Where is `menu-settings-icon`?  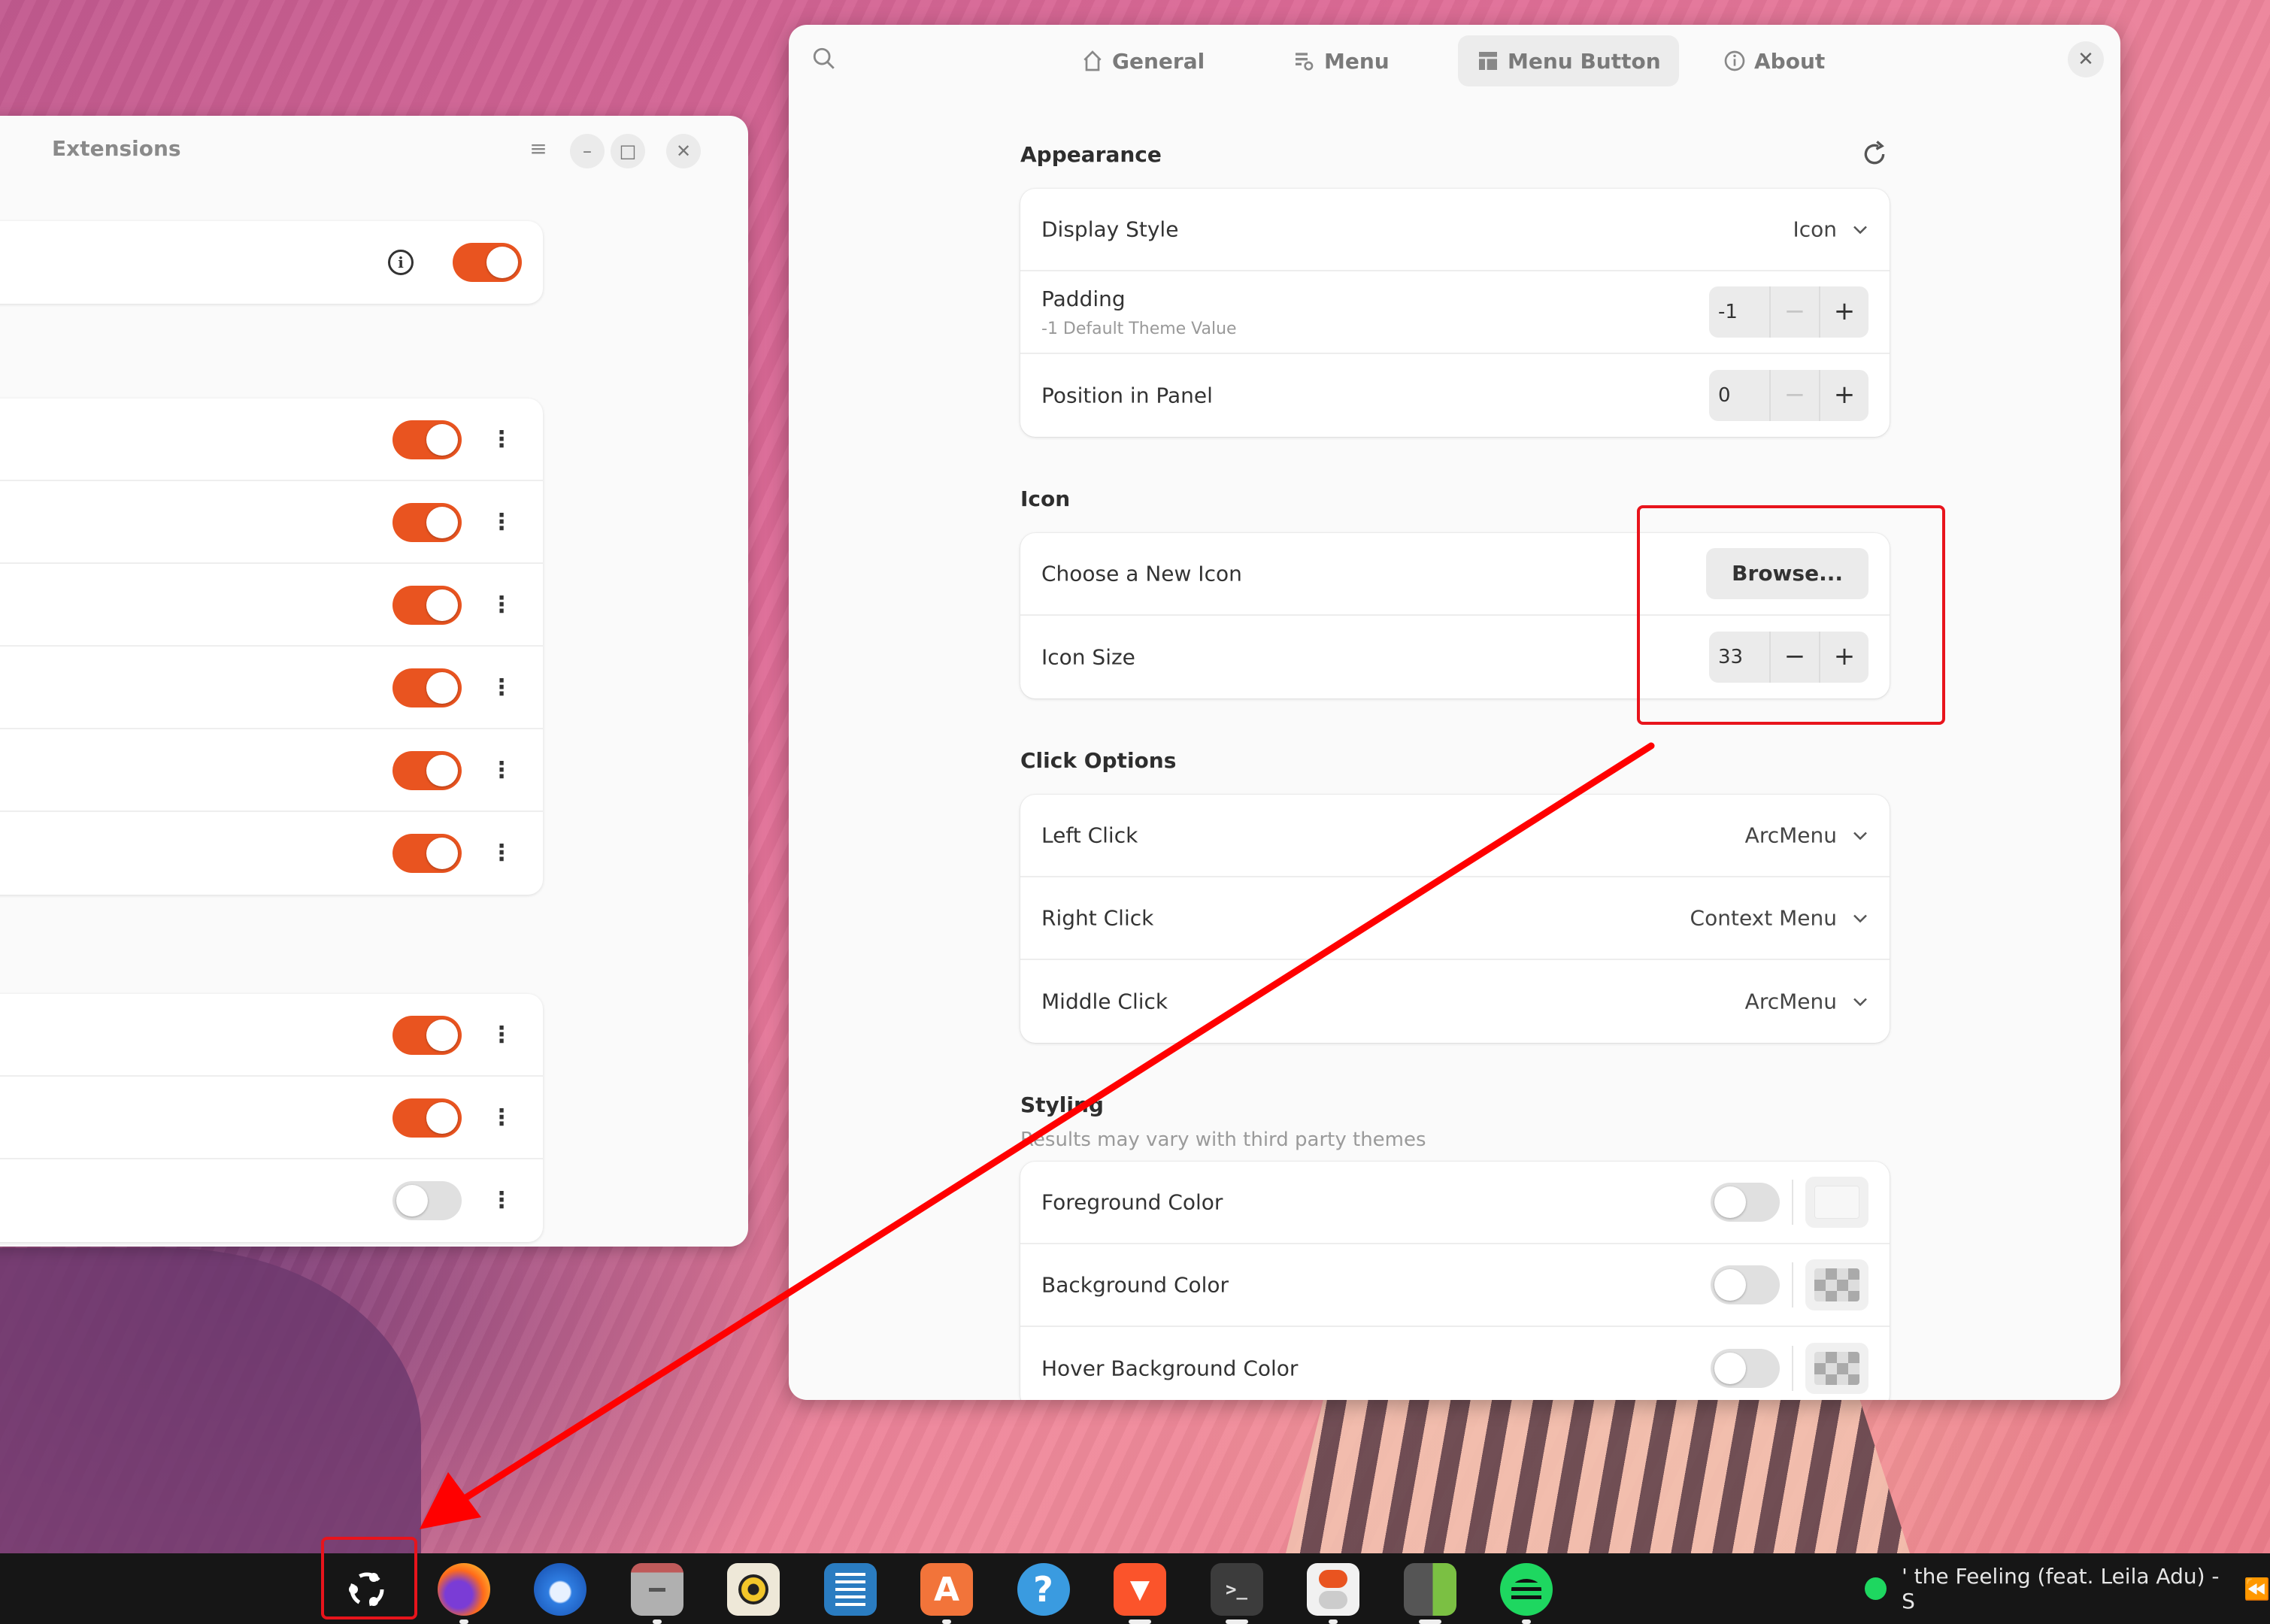 menu-settings-icon is located at coordinates (1305, 62).